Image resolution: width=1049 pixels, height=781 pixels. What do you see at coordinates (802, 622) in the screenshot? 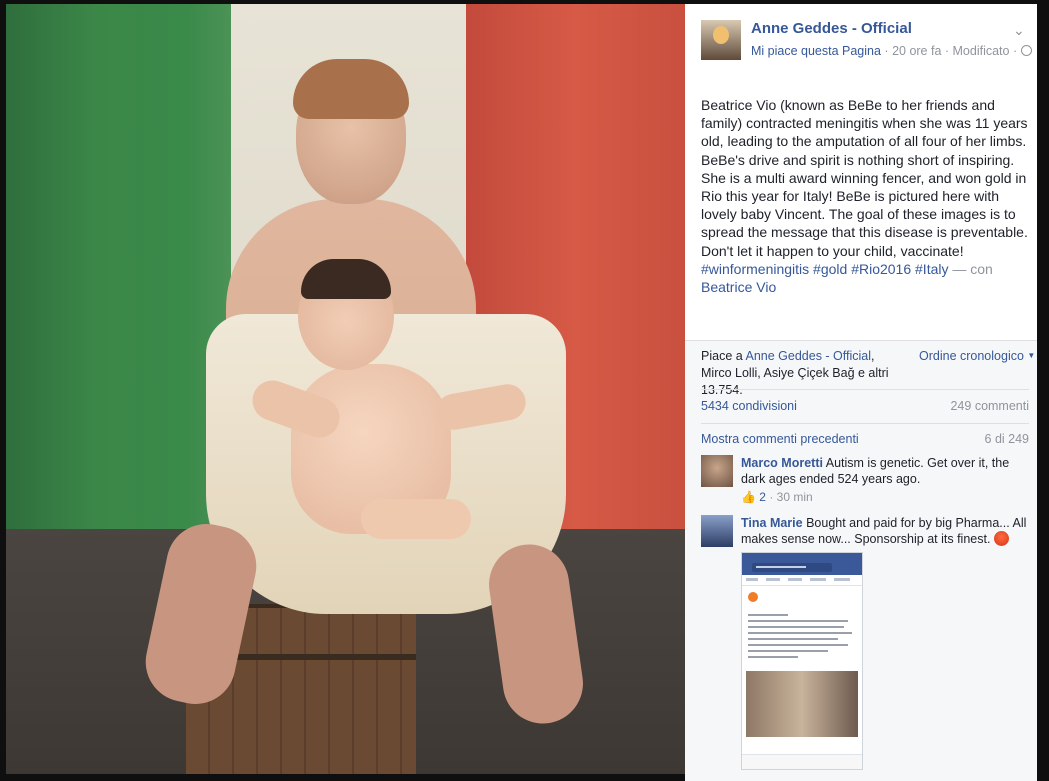
I see `phone-post` at bounding box center [802, 622].